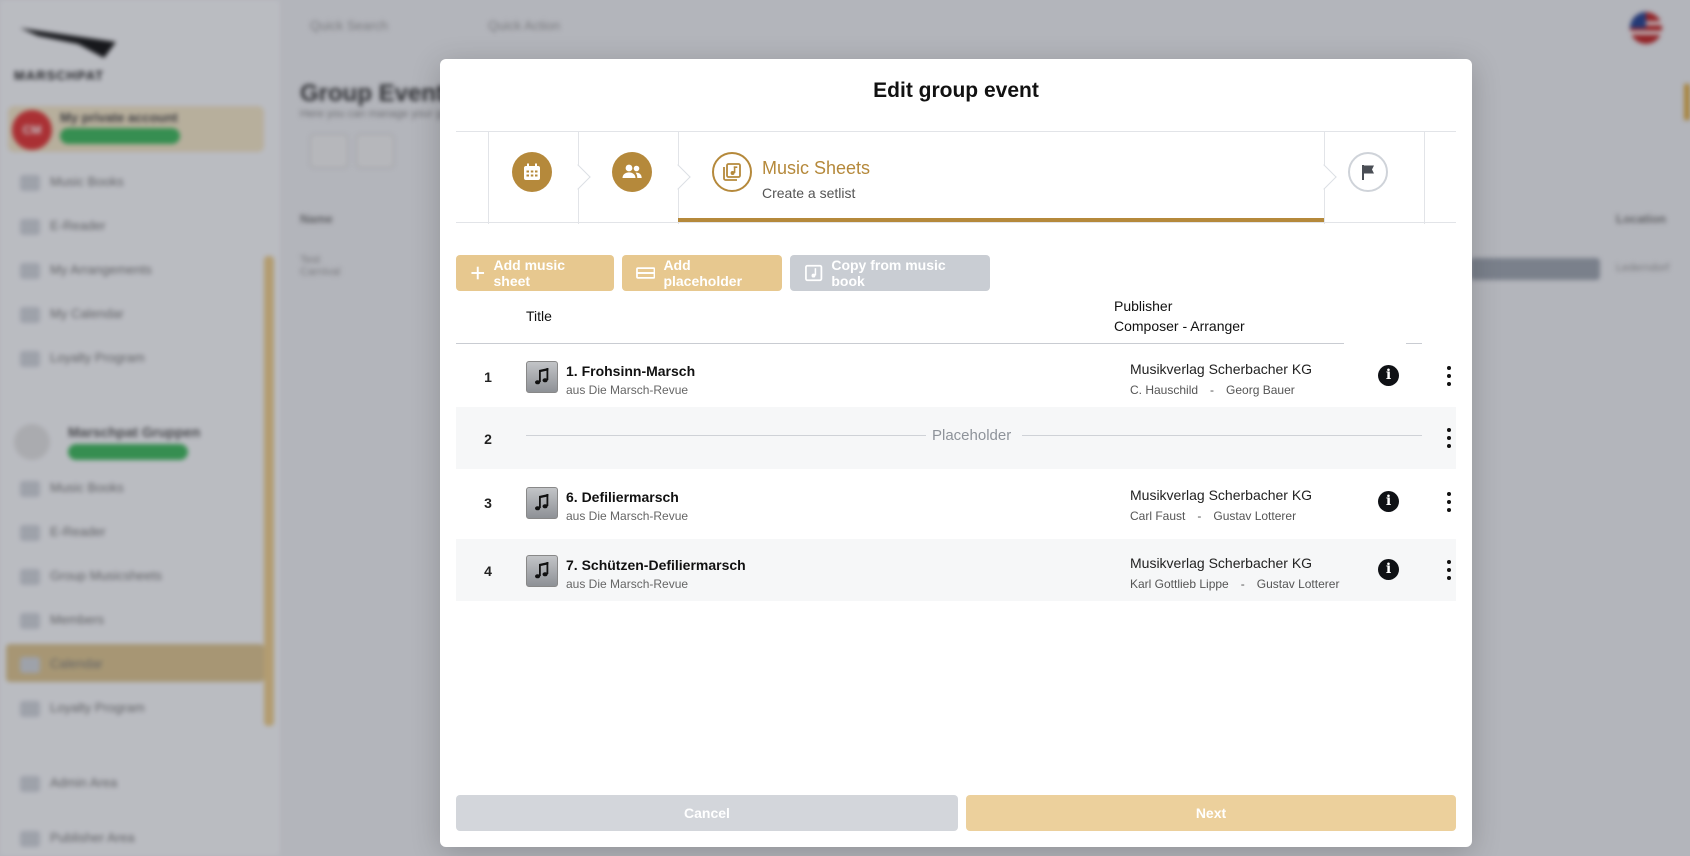  I want to click on step-finish, so click(1368, 172).